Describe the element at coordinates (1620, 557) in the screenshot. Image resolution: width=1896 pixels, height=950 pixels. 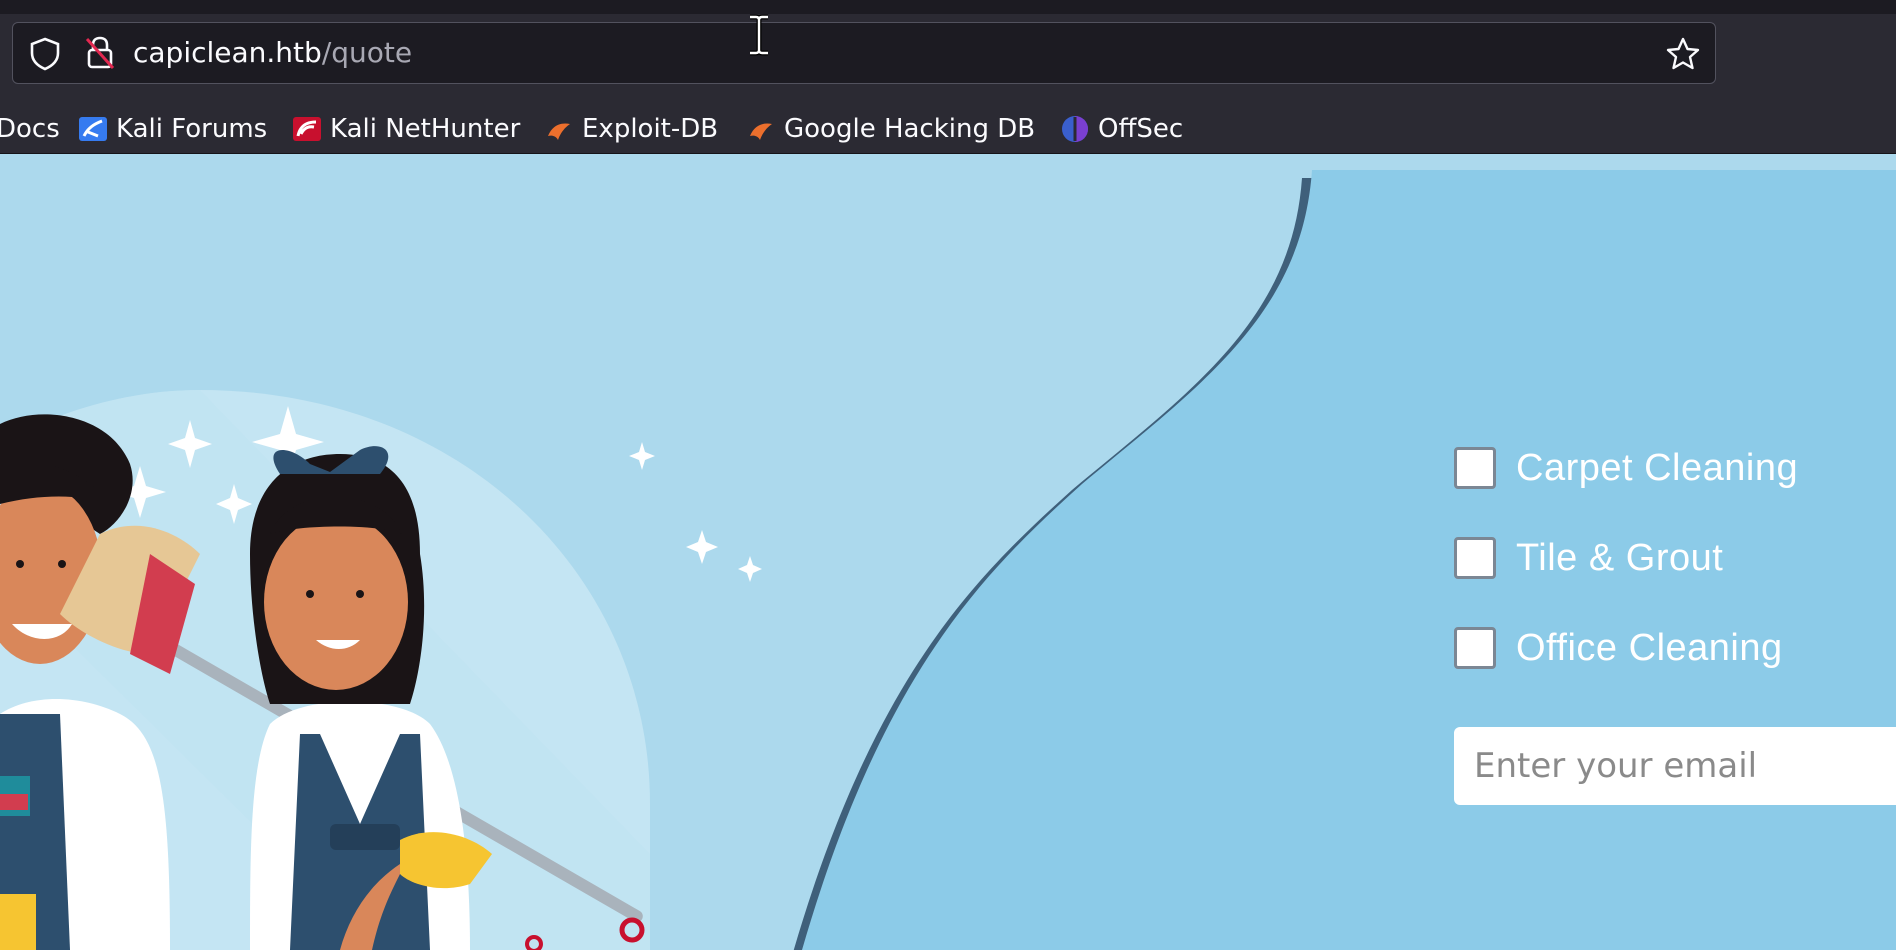
I see `service-label: Tile & Grout` at that location.